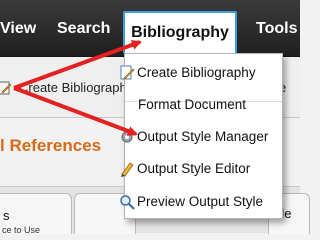 Image resolution: width=320 pixels, height=240 pixels. Describe the element at coordinates (76, 87) in the screenshot. I see `create-bibliography-button: Create Bibliography` at that location.